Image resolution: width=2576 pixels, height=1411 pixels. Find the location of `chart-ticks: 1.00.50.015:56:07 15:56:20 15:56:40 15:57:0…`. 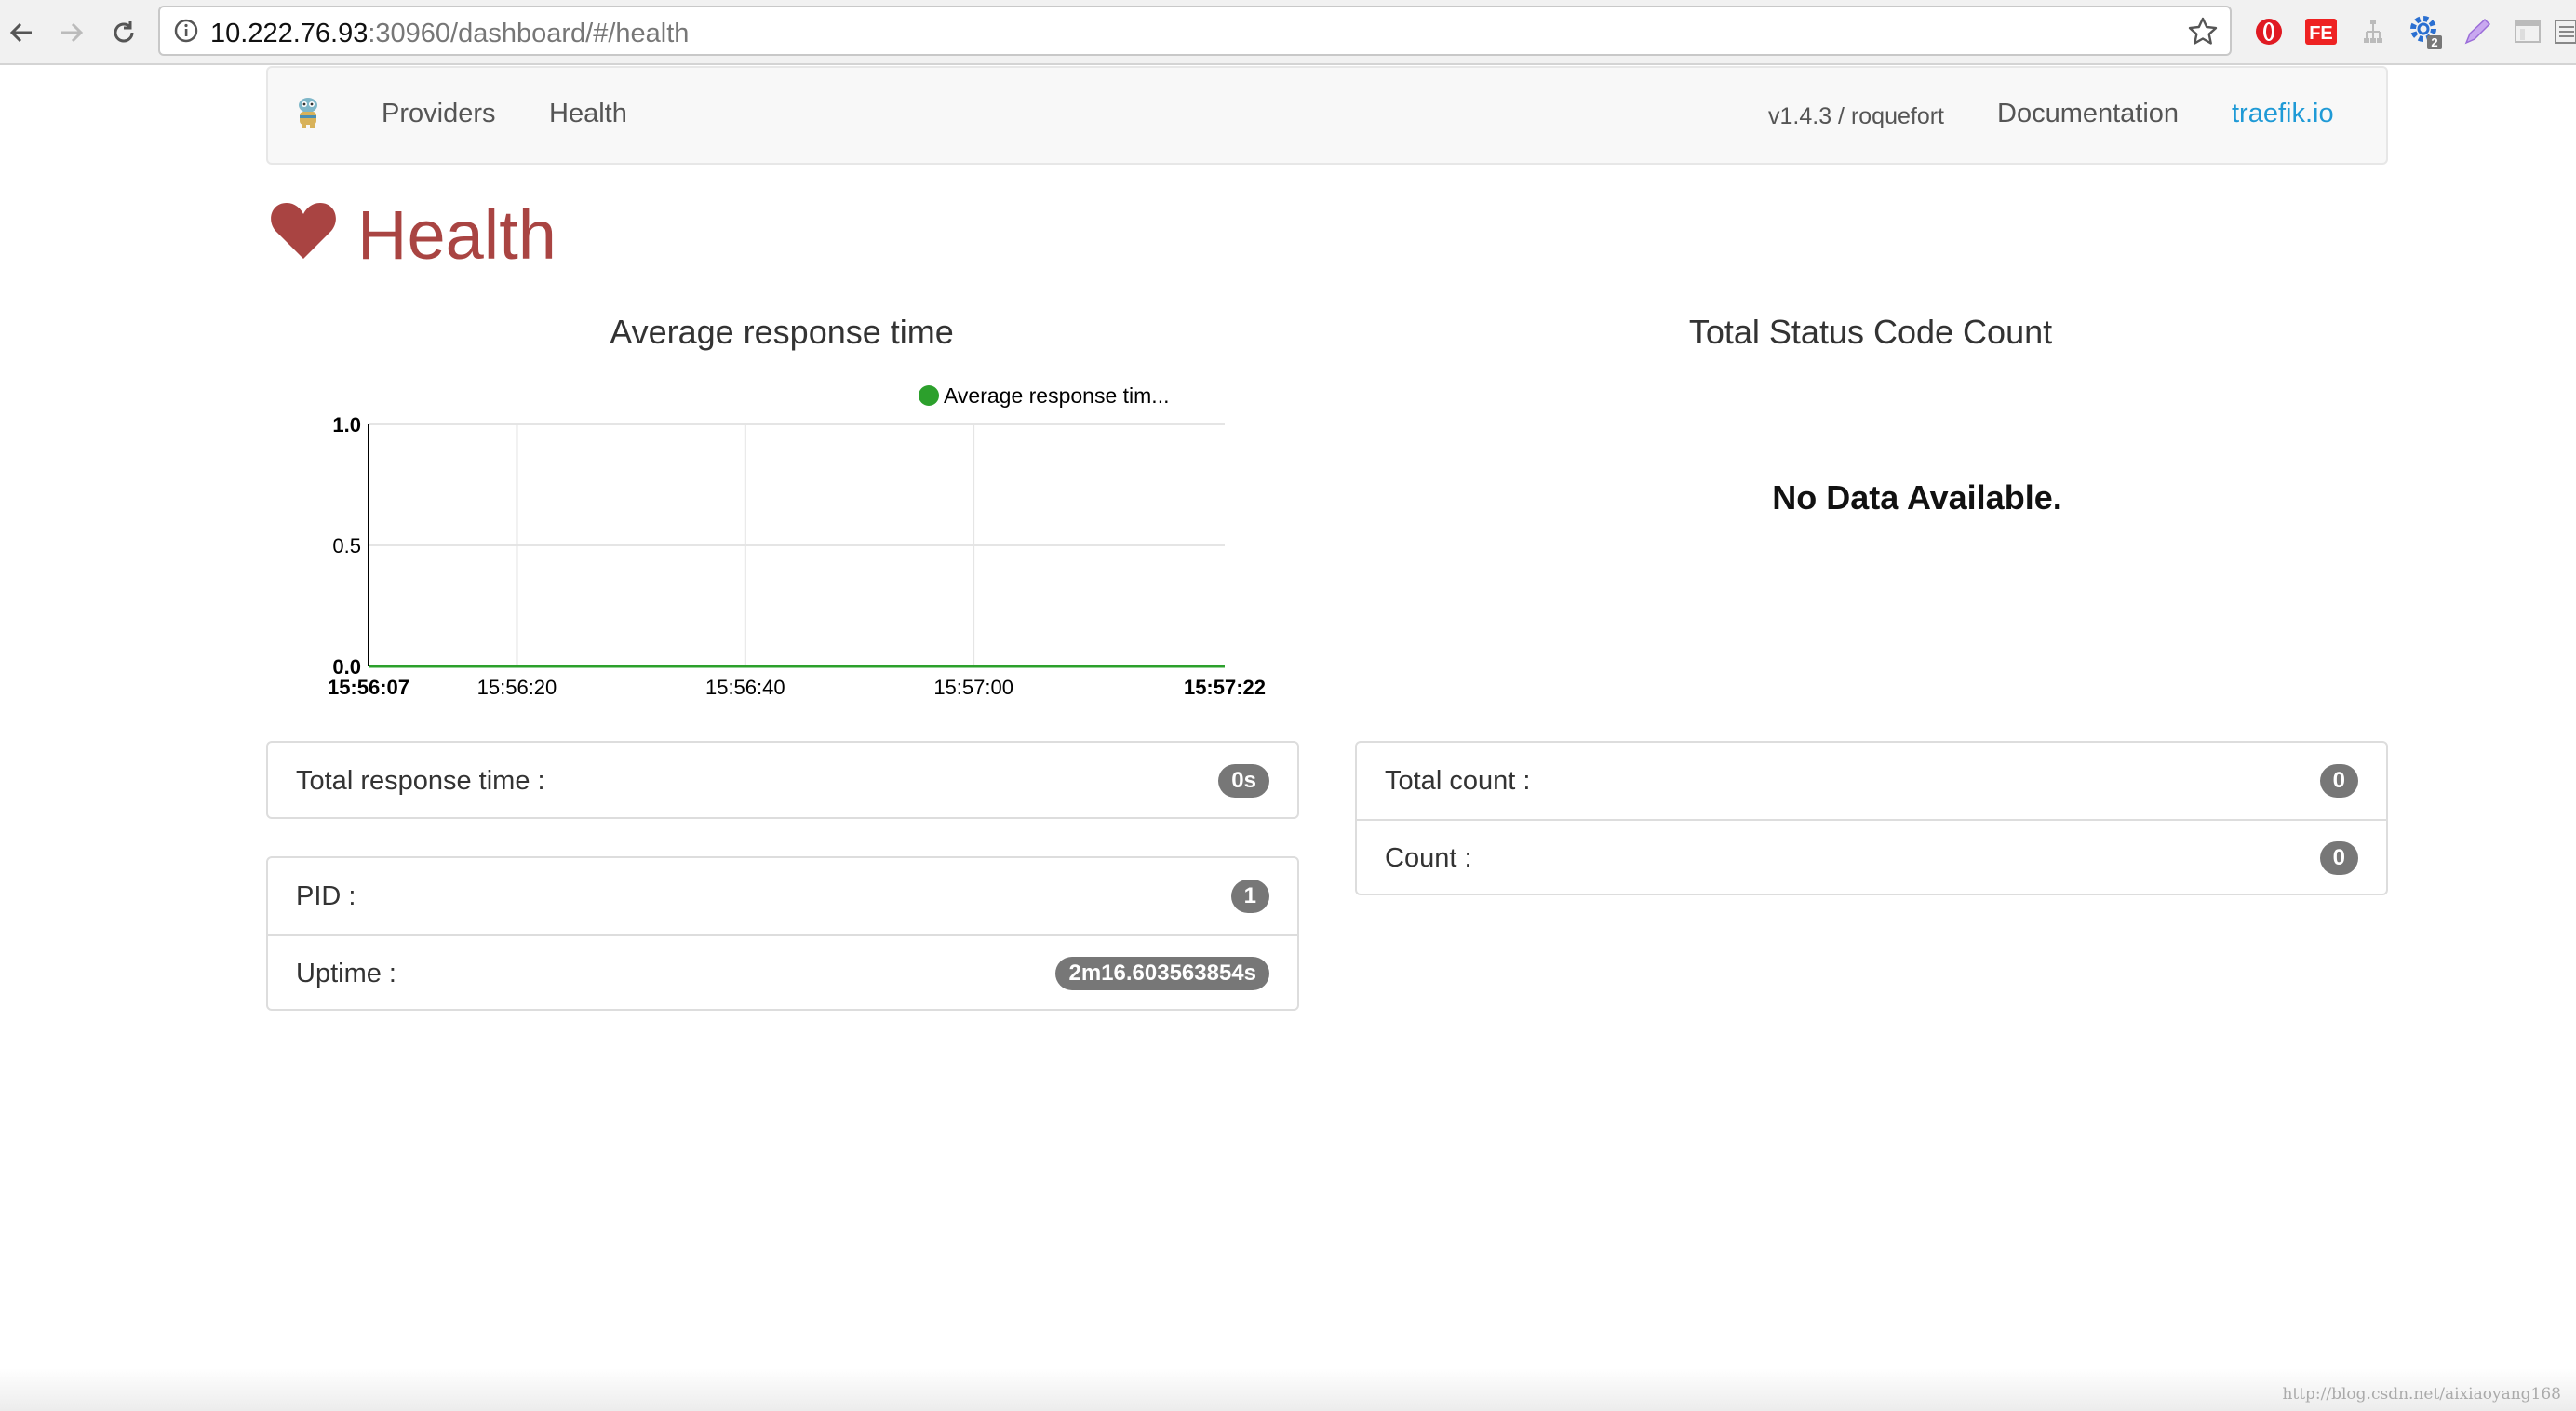

chart-ticks: 1.00.50.015:56:07 15:56:20 15:56:40 15:57:0… is located at coordinates (797, 556).